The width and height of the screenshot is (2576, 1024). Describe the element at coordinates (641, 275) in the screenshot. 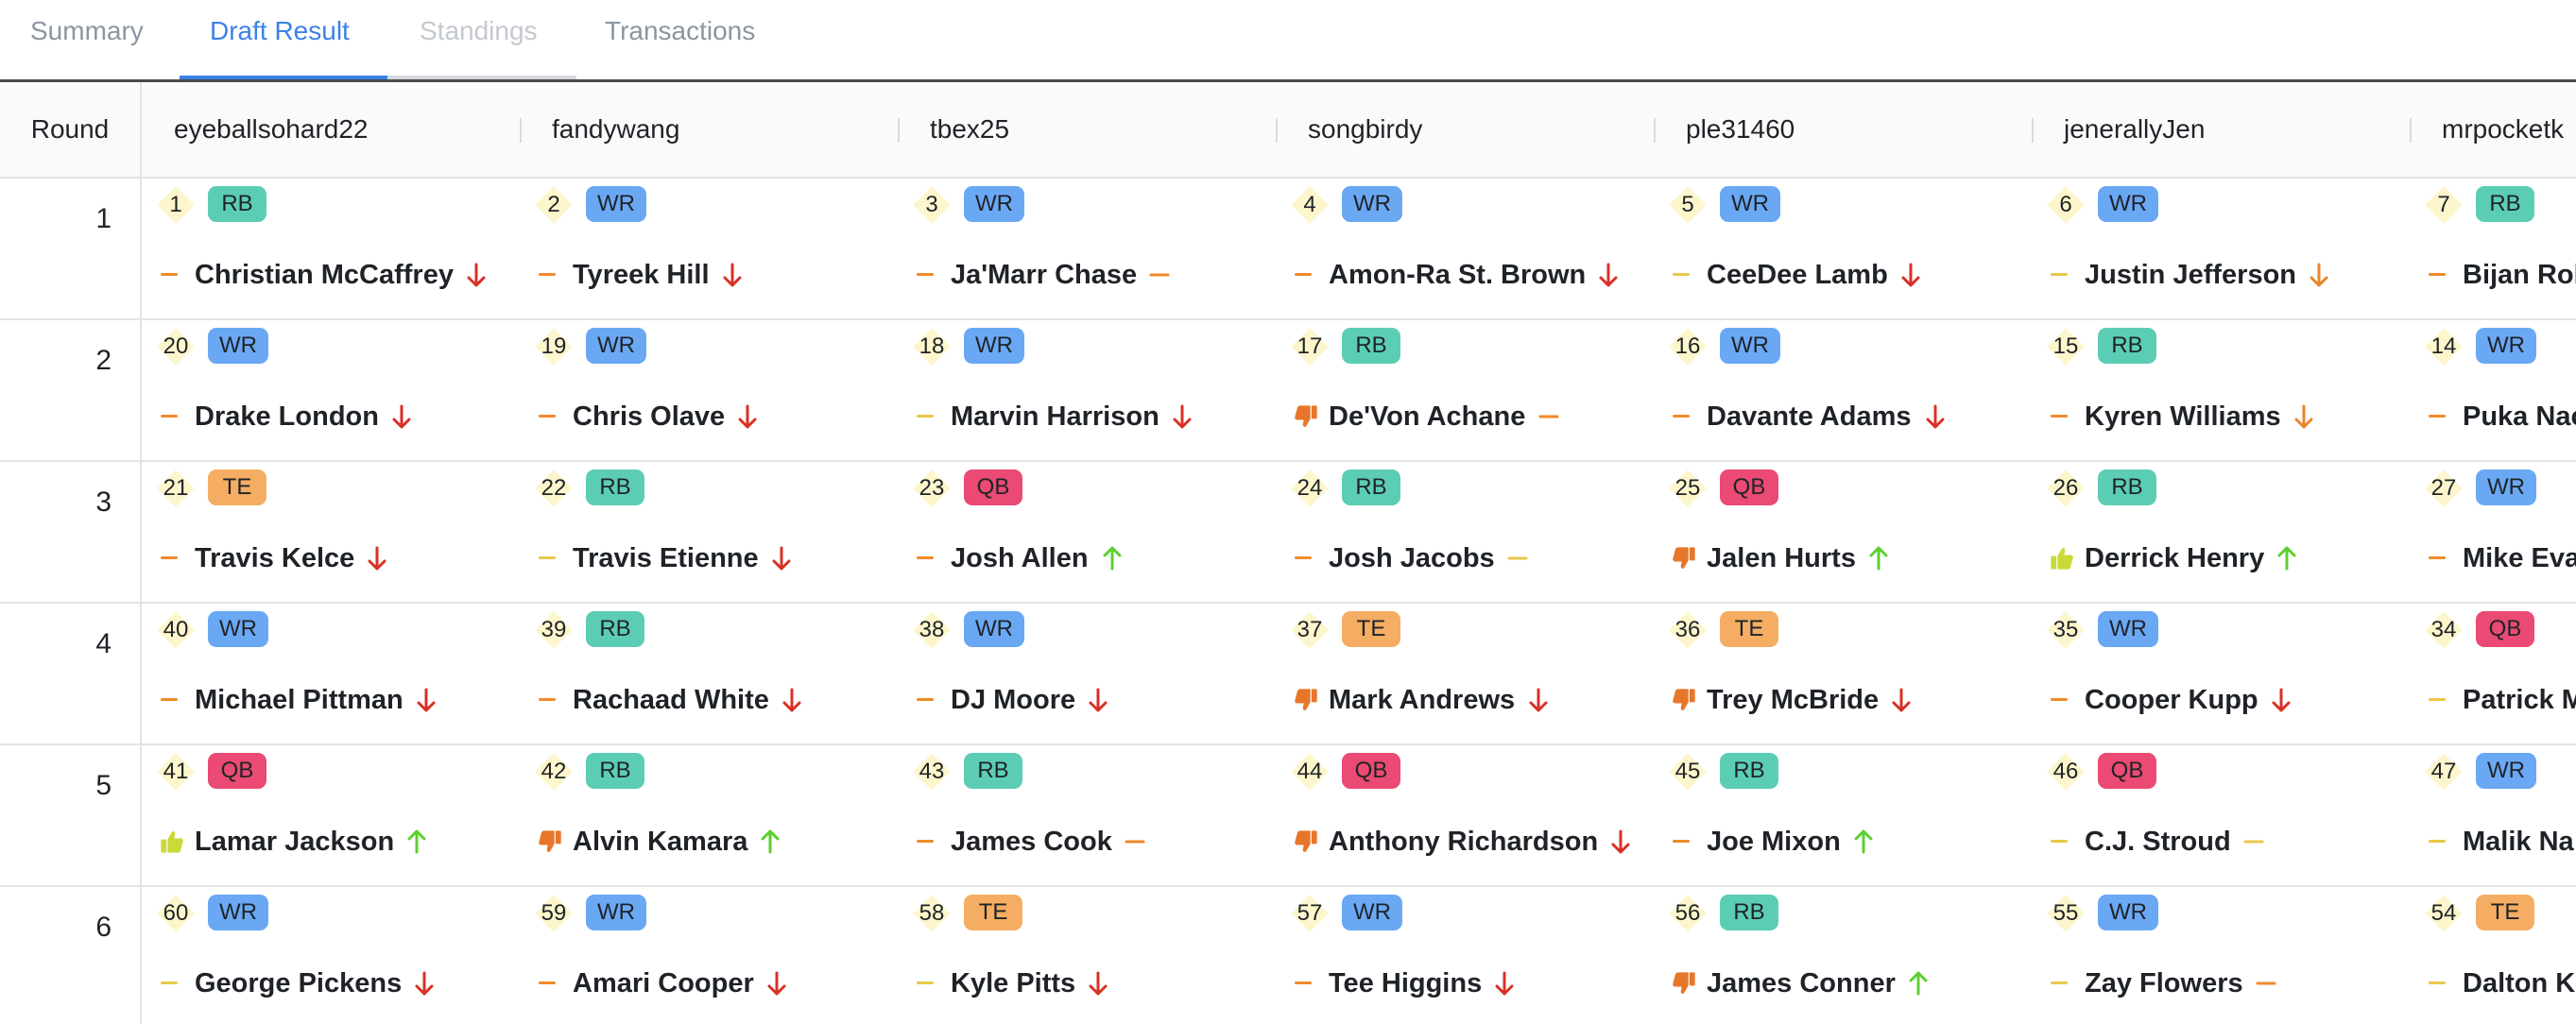

I see `player-name: Tyreek Hill` at that location.